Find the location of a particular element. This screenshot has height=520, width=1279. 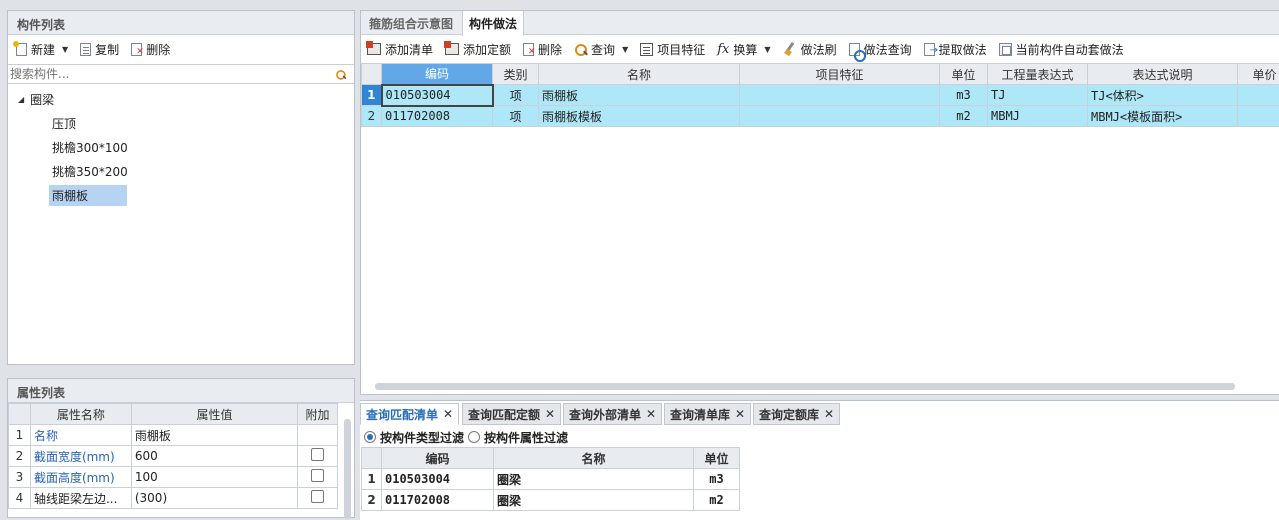

cell-code: 011702008 is located at coordinates (437, 116).